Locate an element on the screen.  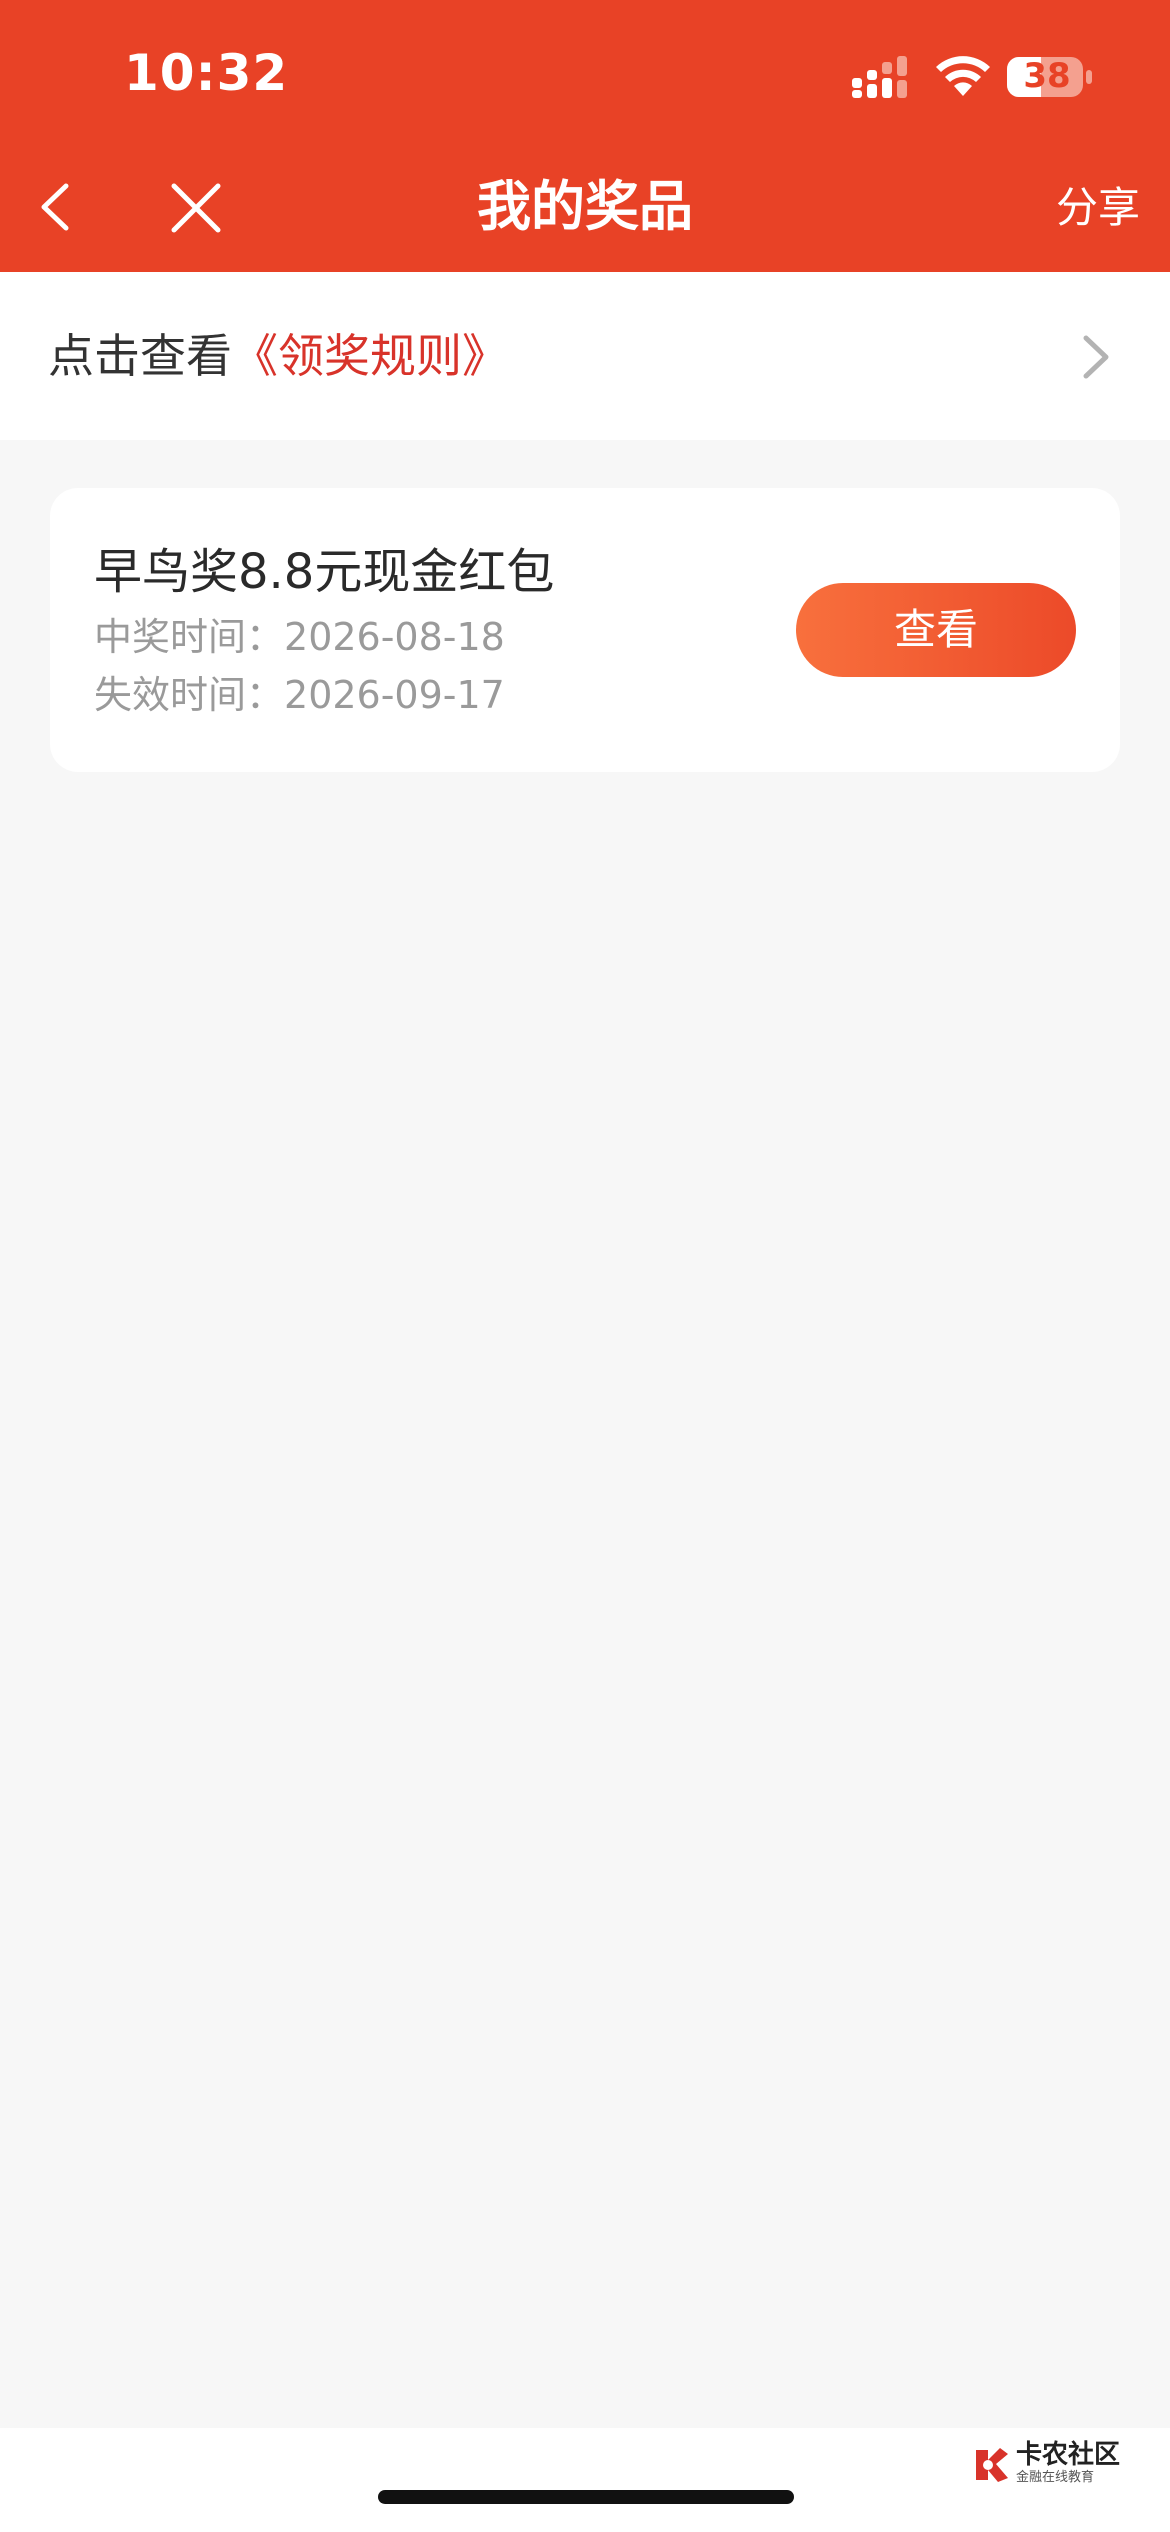
signal-icon is located at coordinates (879, 77).